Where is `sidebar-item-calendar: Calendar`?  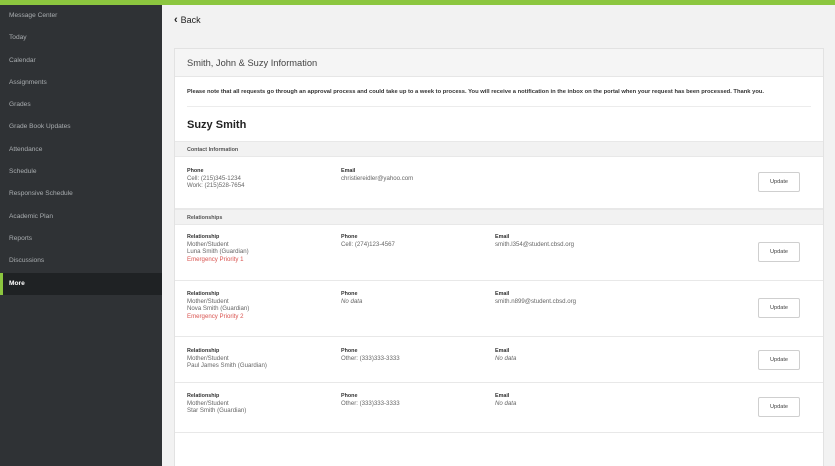 sidebar-item-calendar: Calendar is located at coordinates (81, 61).